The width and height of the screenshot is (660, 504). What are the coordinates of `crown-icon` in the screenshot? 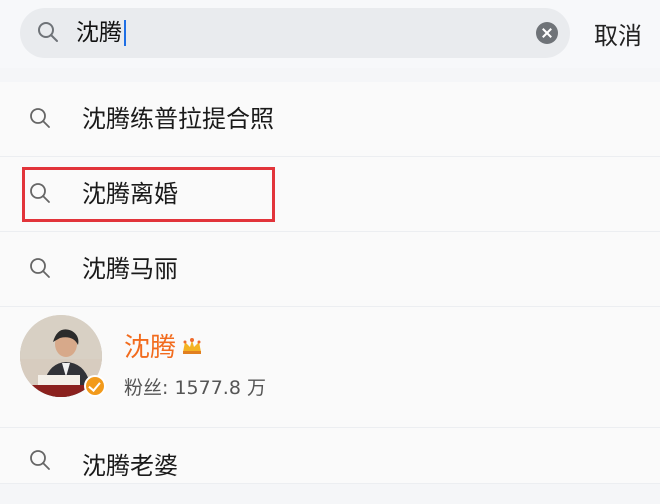 It's located at (192, 345).